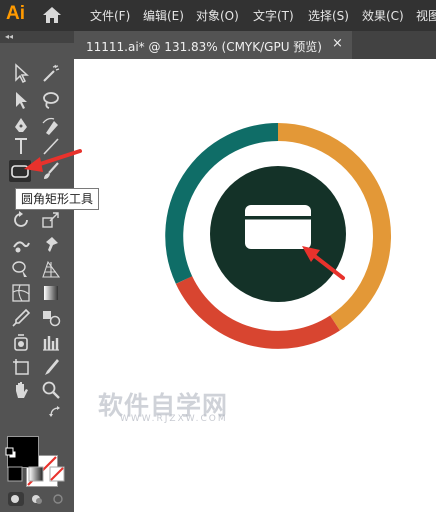 Image resolution: width=436 pixels, height=512 pixels. What do you see at coordinates (273, 15) in the screenshot?
I see `menu-type: 文字(T)` at bounding box center [273, 15].